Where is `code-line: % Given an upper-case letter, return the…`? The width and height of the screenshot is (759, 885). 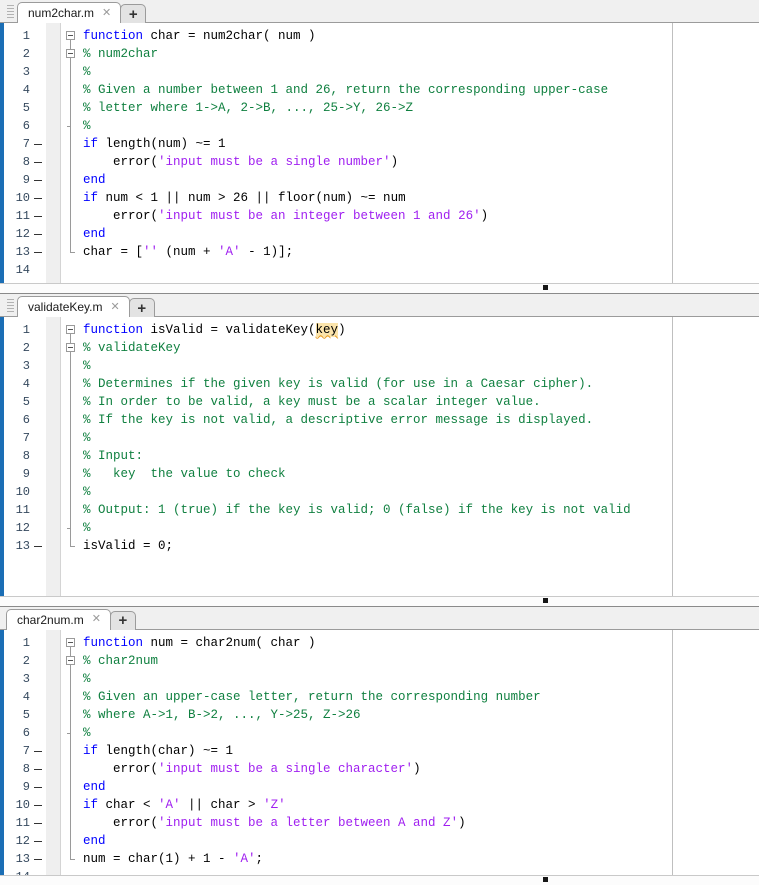
code-line: % Given an upper-case letter, return the… is located at coordinates (312, 697).